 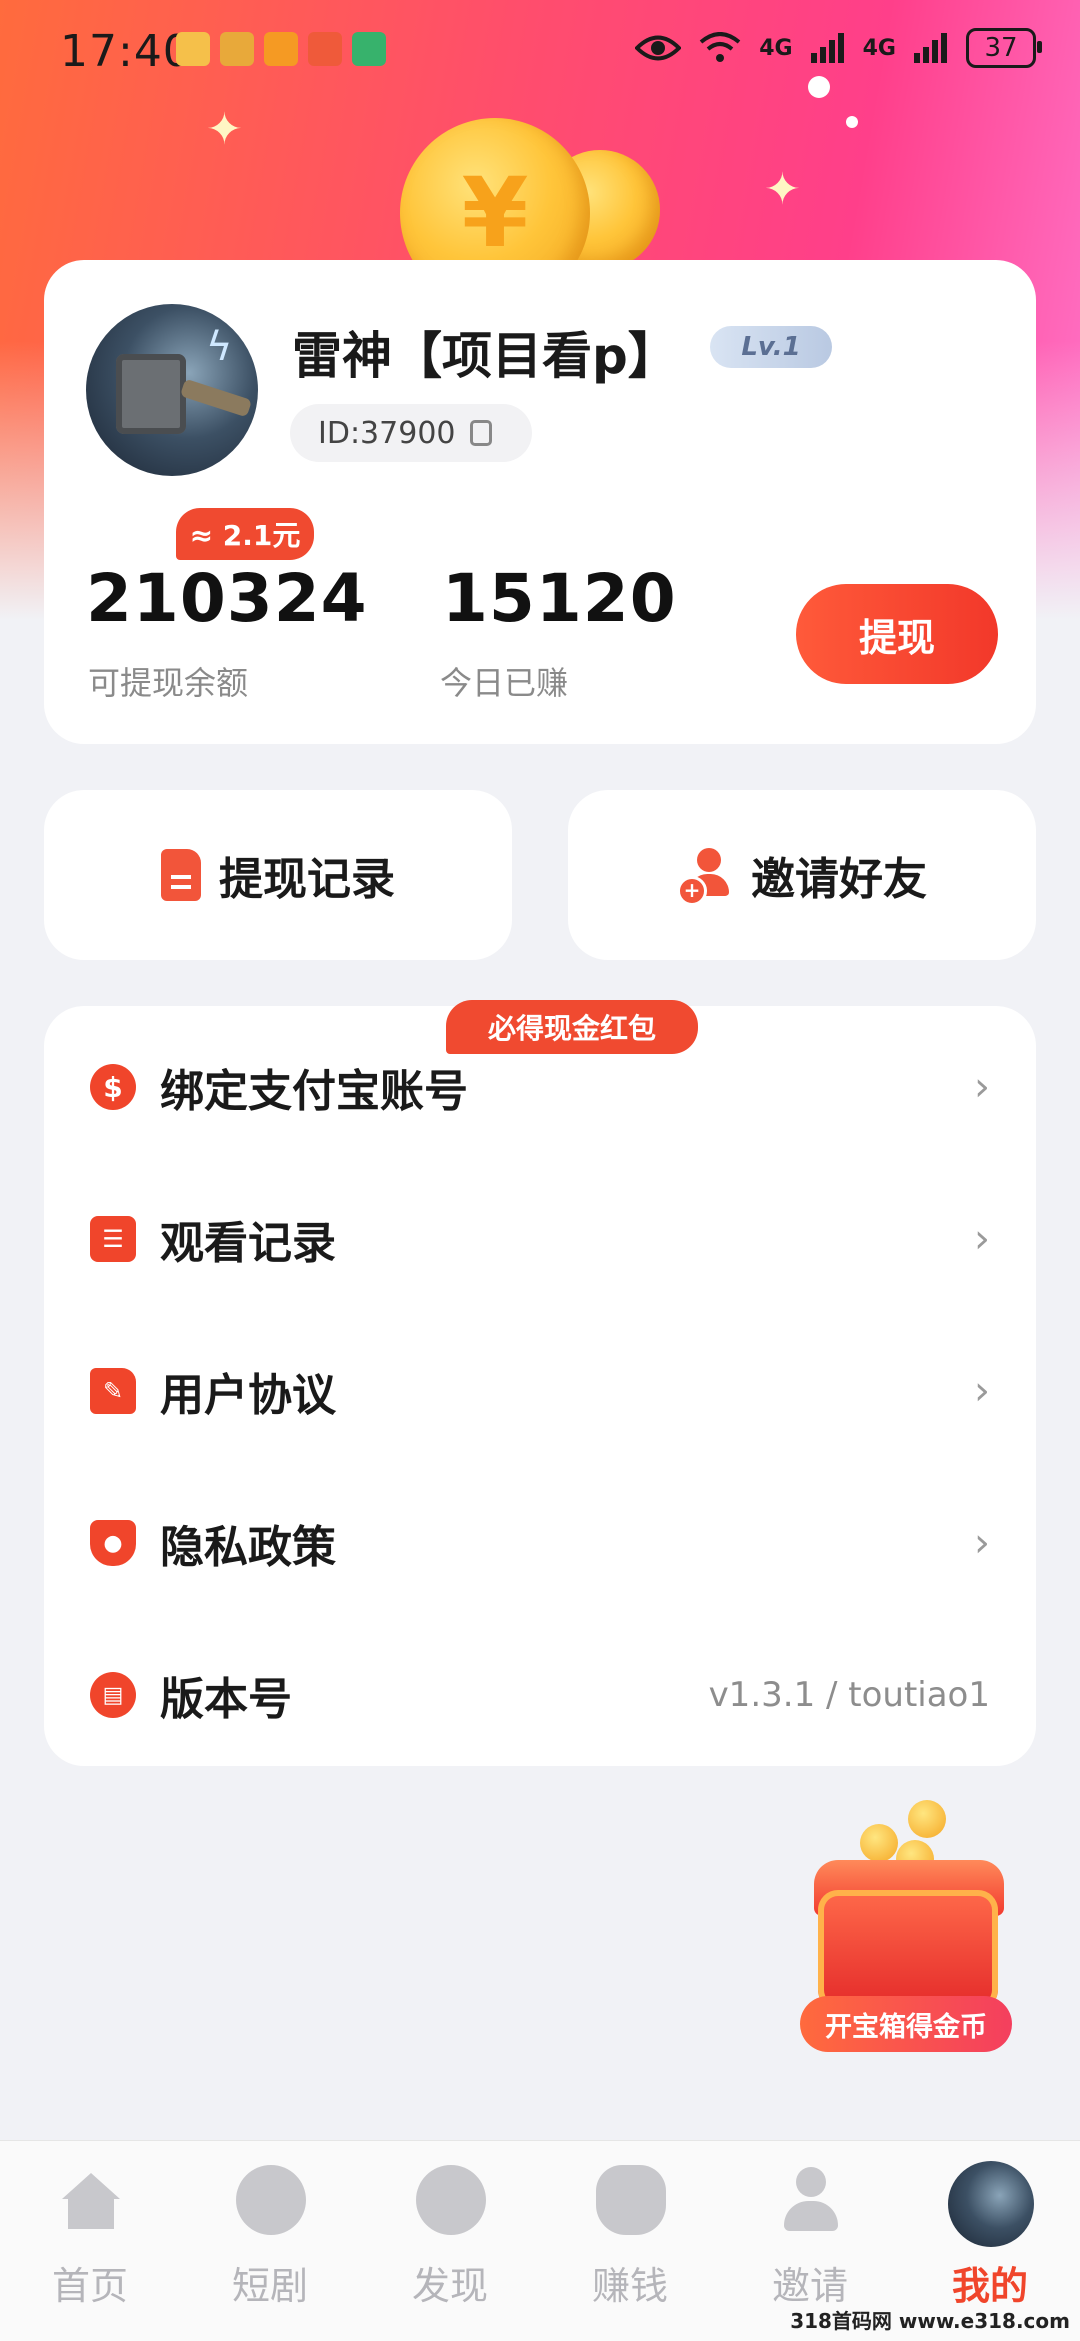 I want to click on invite-friends-button: + 邀请好友, so click(x=802, y=875).